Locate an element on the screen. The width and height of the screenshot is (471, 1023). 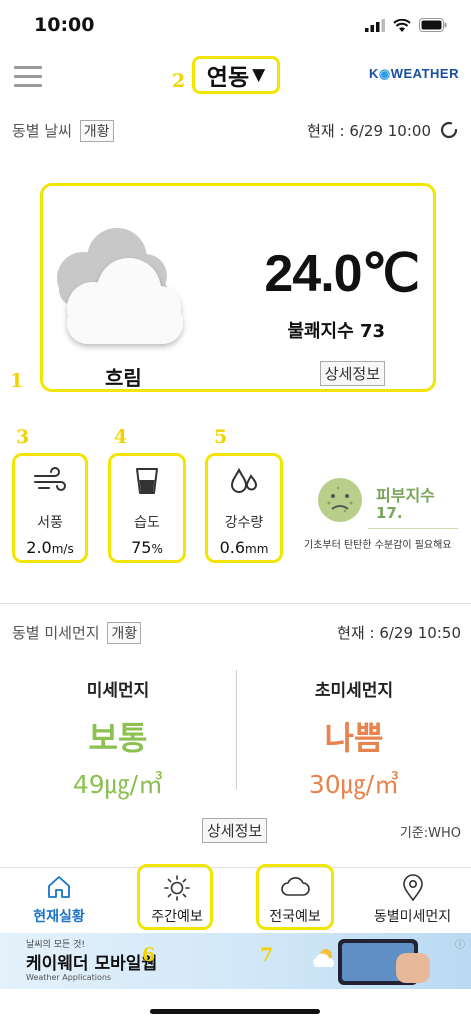
skin-index-description: 기초부터 탄탄한 수분감이 필요해요 is located at coordinates (378, 545).